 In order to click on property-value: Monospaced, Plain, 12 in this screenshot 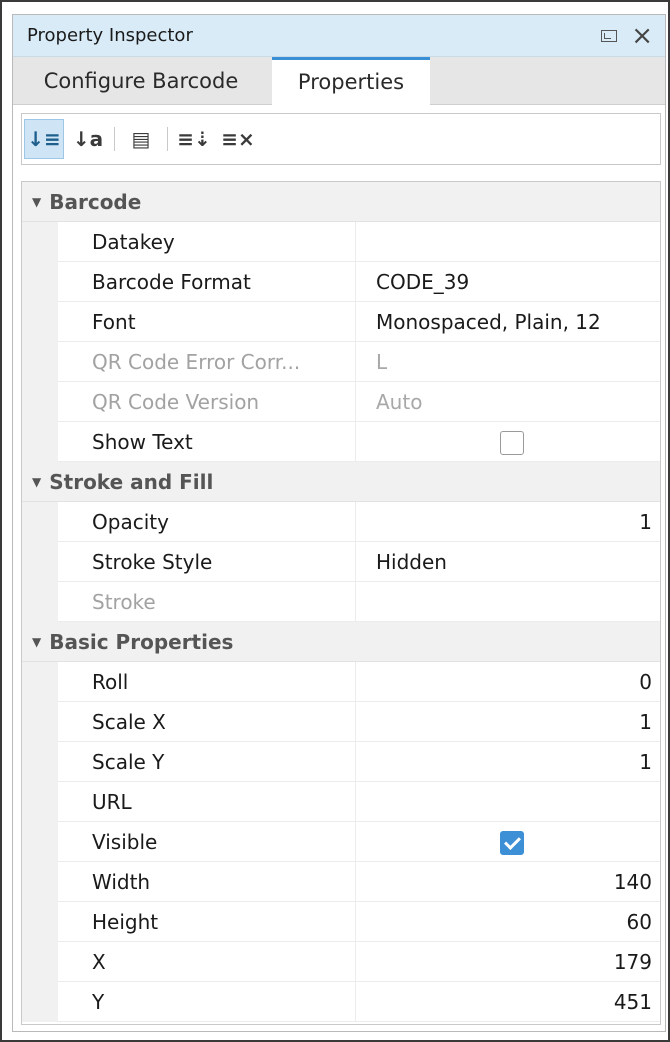, I will do `click(488, 322)`.